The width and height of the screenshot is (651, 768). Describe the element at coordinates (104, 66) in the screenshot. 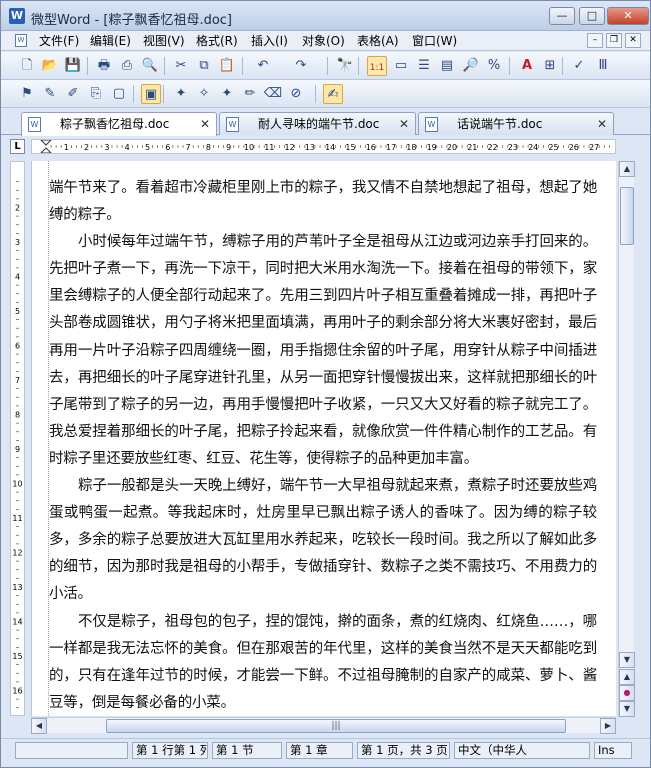

I see `print-button: 🖶` at that location.